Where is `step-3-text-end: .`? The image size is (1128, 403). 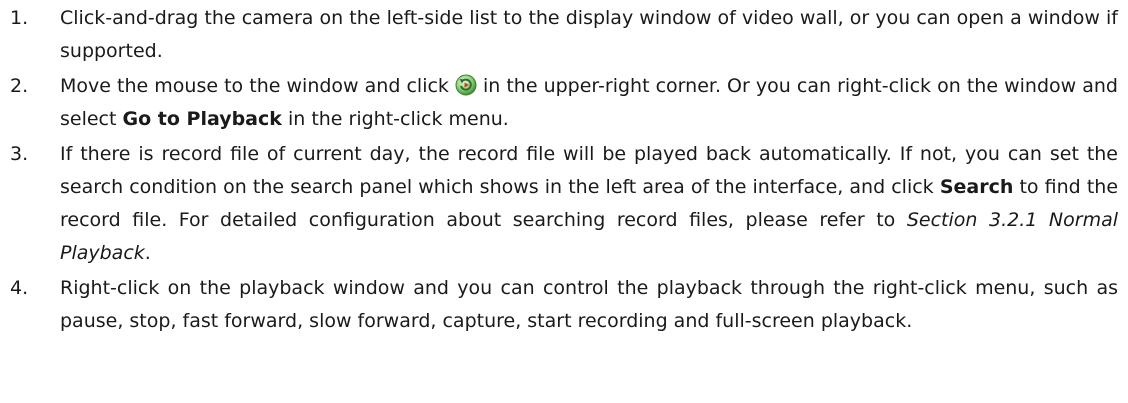
step-3-text-end: . is located at coordinates (147, 253).